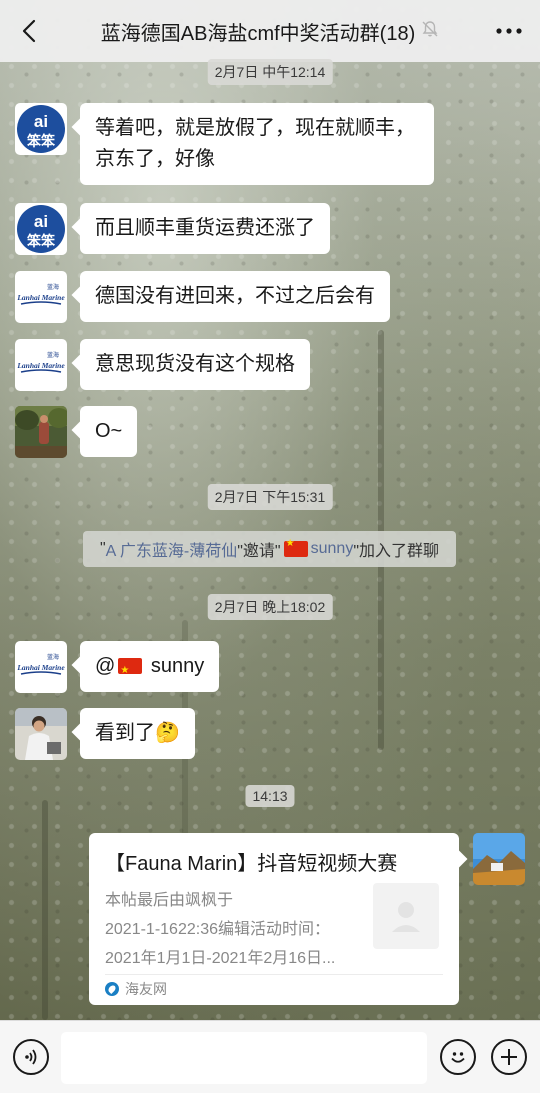  I want to click on card-source-name: 海友网, so click(146, 989).